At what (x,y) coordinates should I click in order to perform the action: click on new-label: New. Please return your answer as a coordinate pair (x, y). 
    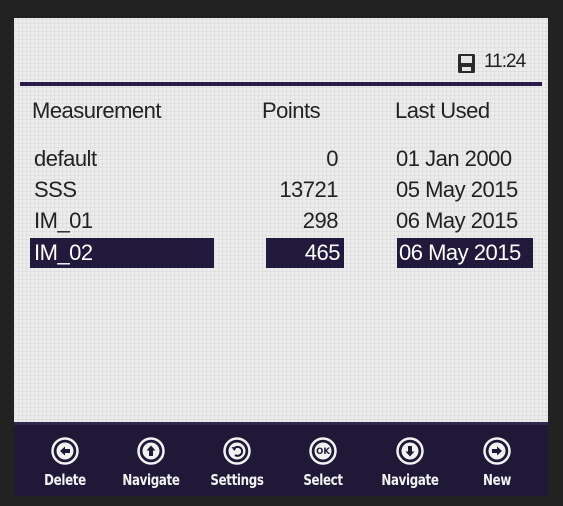
    Looking at the image, I should click on (497, 480).